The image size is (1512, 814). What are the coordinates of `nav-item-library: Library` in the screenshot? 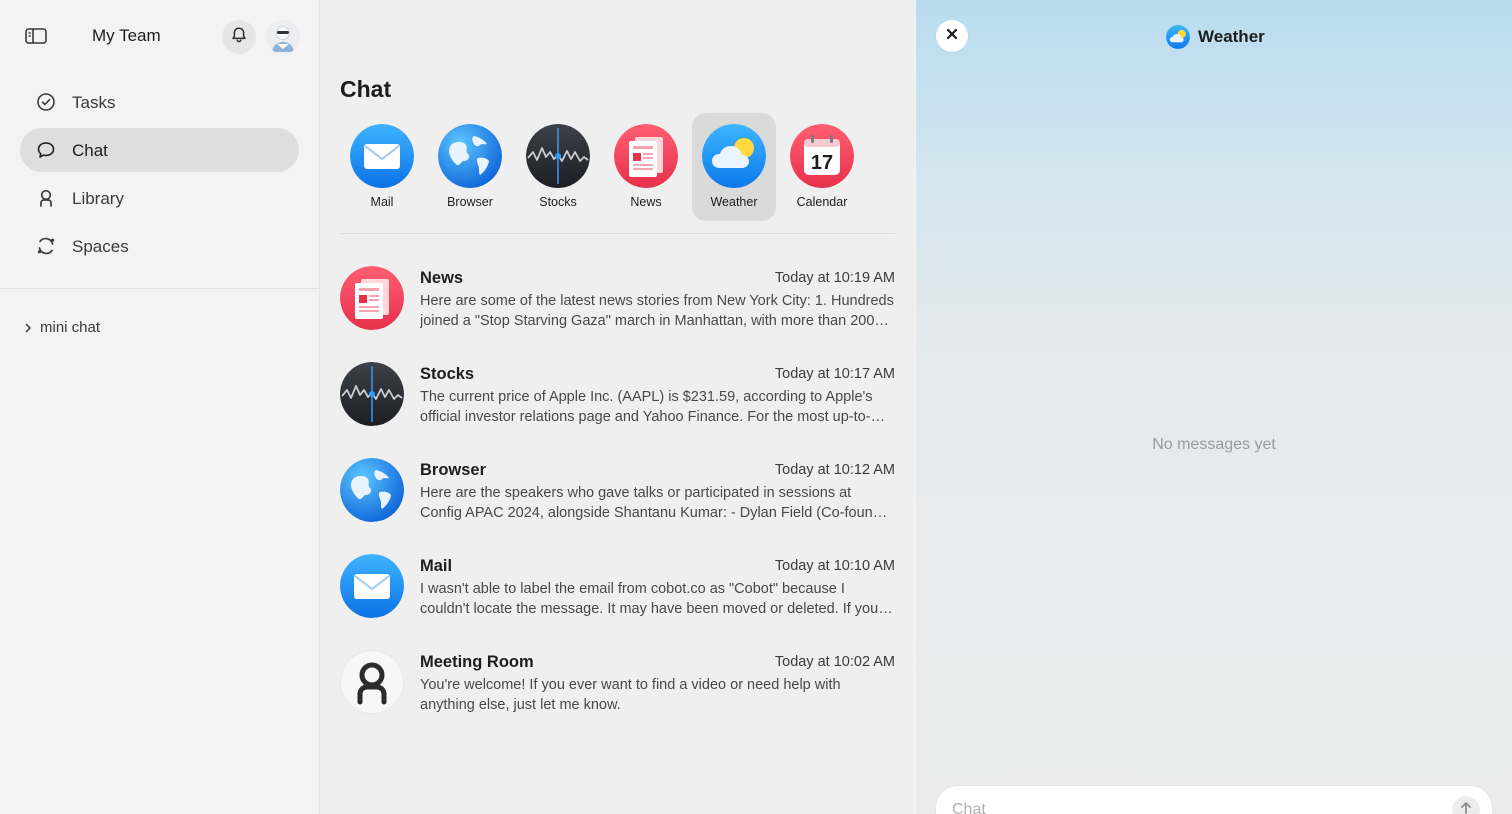 It's located at (159, 198).